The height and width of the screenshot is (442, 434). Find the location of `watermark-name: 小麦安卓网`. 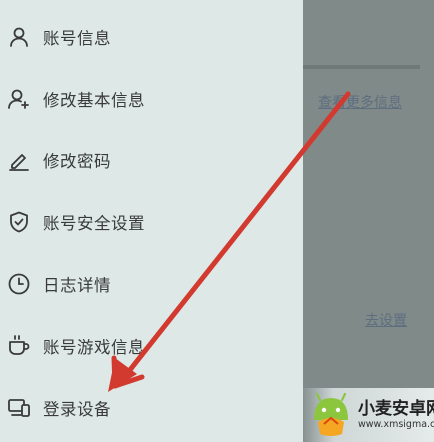

watermark-name: 小麦安卓网 is located at coordinates (396, 409).